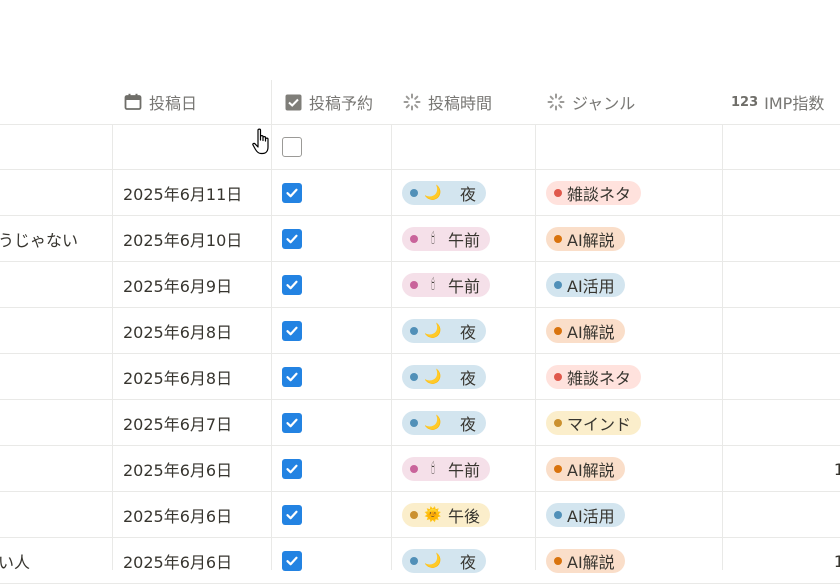 Image resolution: width=840 pixels, height=584 pixels. What do you see at coordinates (745, 102) in the screenshot?
I see `number-property-icon: 123` at bounding box center [745, 102].